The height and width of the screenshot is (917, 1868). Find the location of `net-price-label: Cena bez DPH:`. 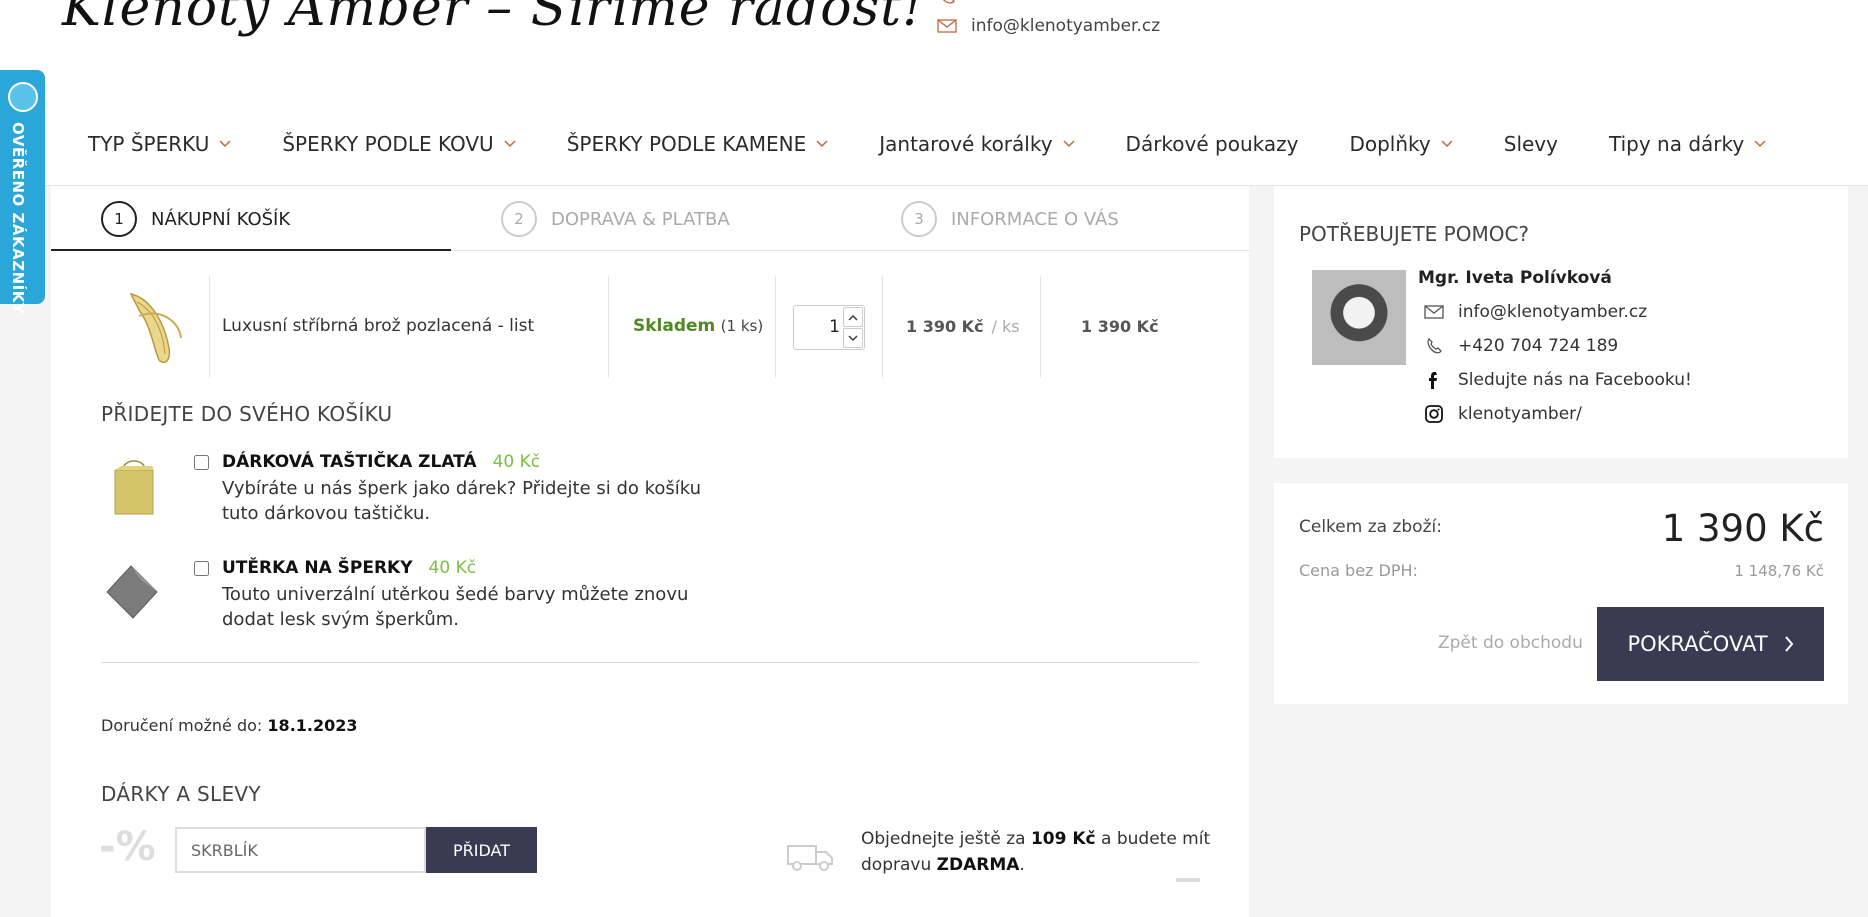

net-price-label: Cena bez DPH: is located at coordinates (1358, 570).